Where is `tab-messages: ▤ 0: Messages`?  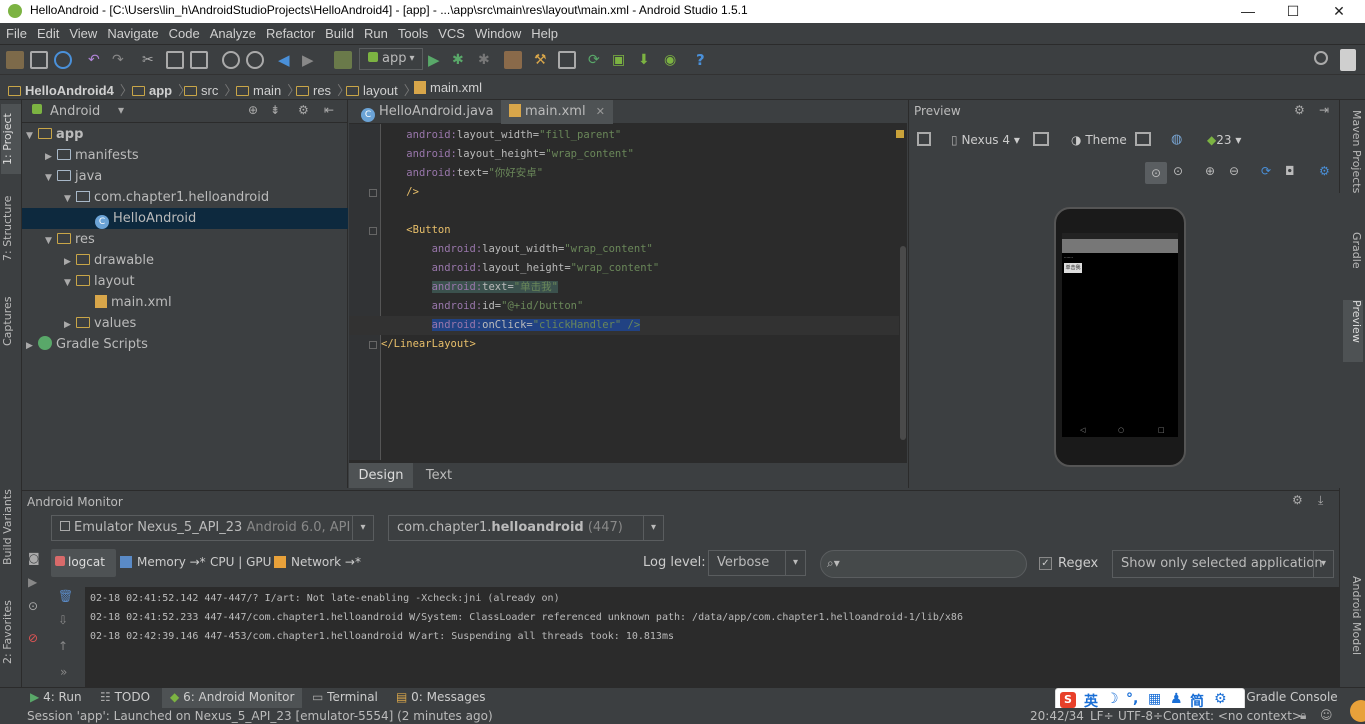
tab-messages: ▤ 0: Messages is located at coordinates (441, 697).